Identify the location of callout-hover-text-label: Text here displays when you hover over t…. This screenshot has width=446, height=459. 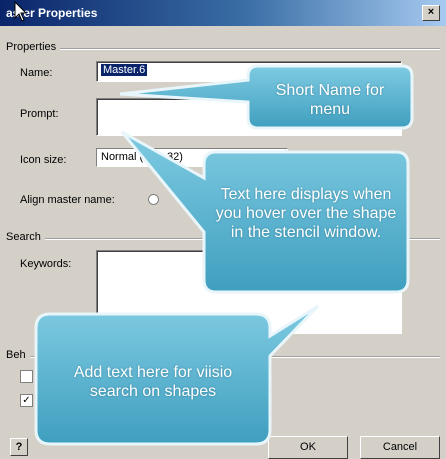
(306, 213).